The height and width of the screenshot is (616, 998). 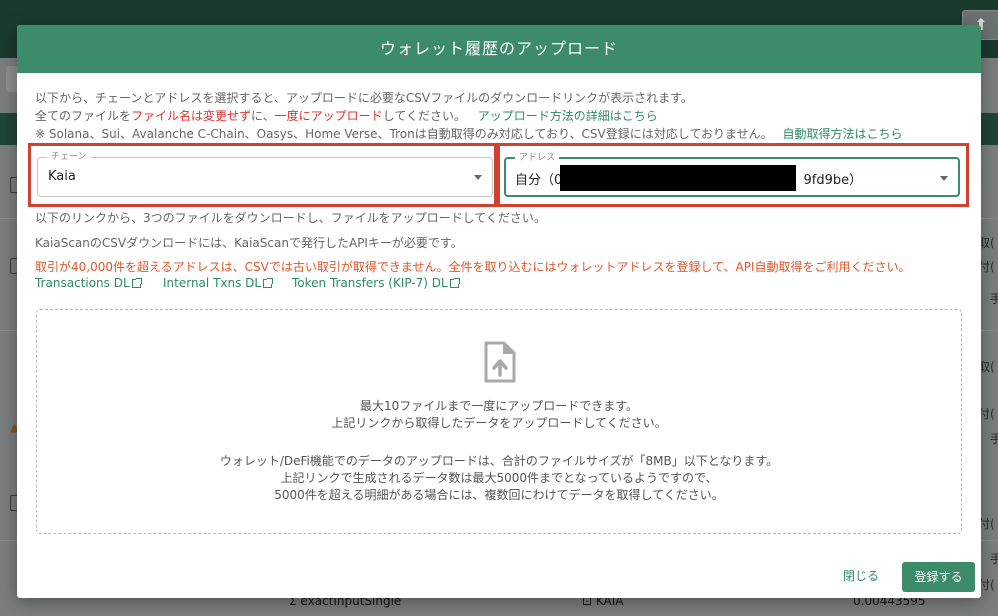 What do you see at coordinates (938, 577) in the screenshot?
I see `register-button: 登録する` at bounding box center [938, 577].